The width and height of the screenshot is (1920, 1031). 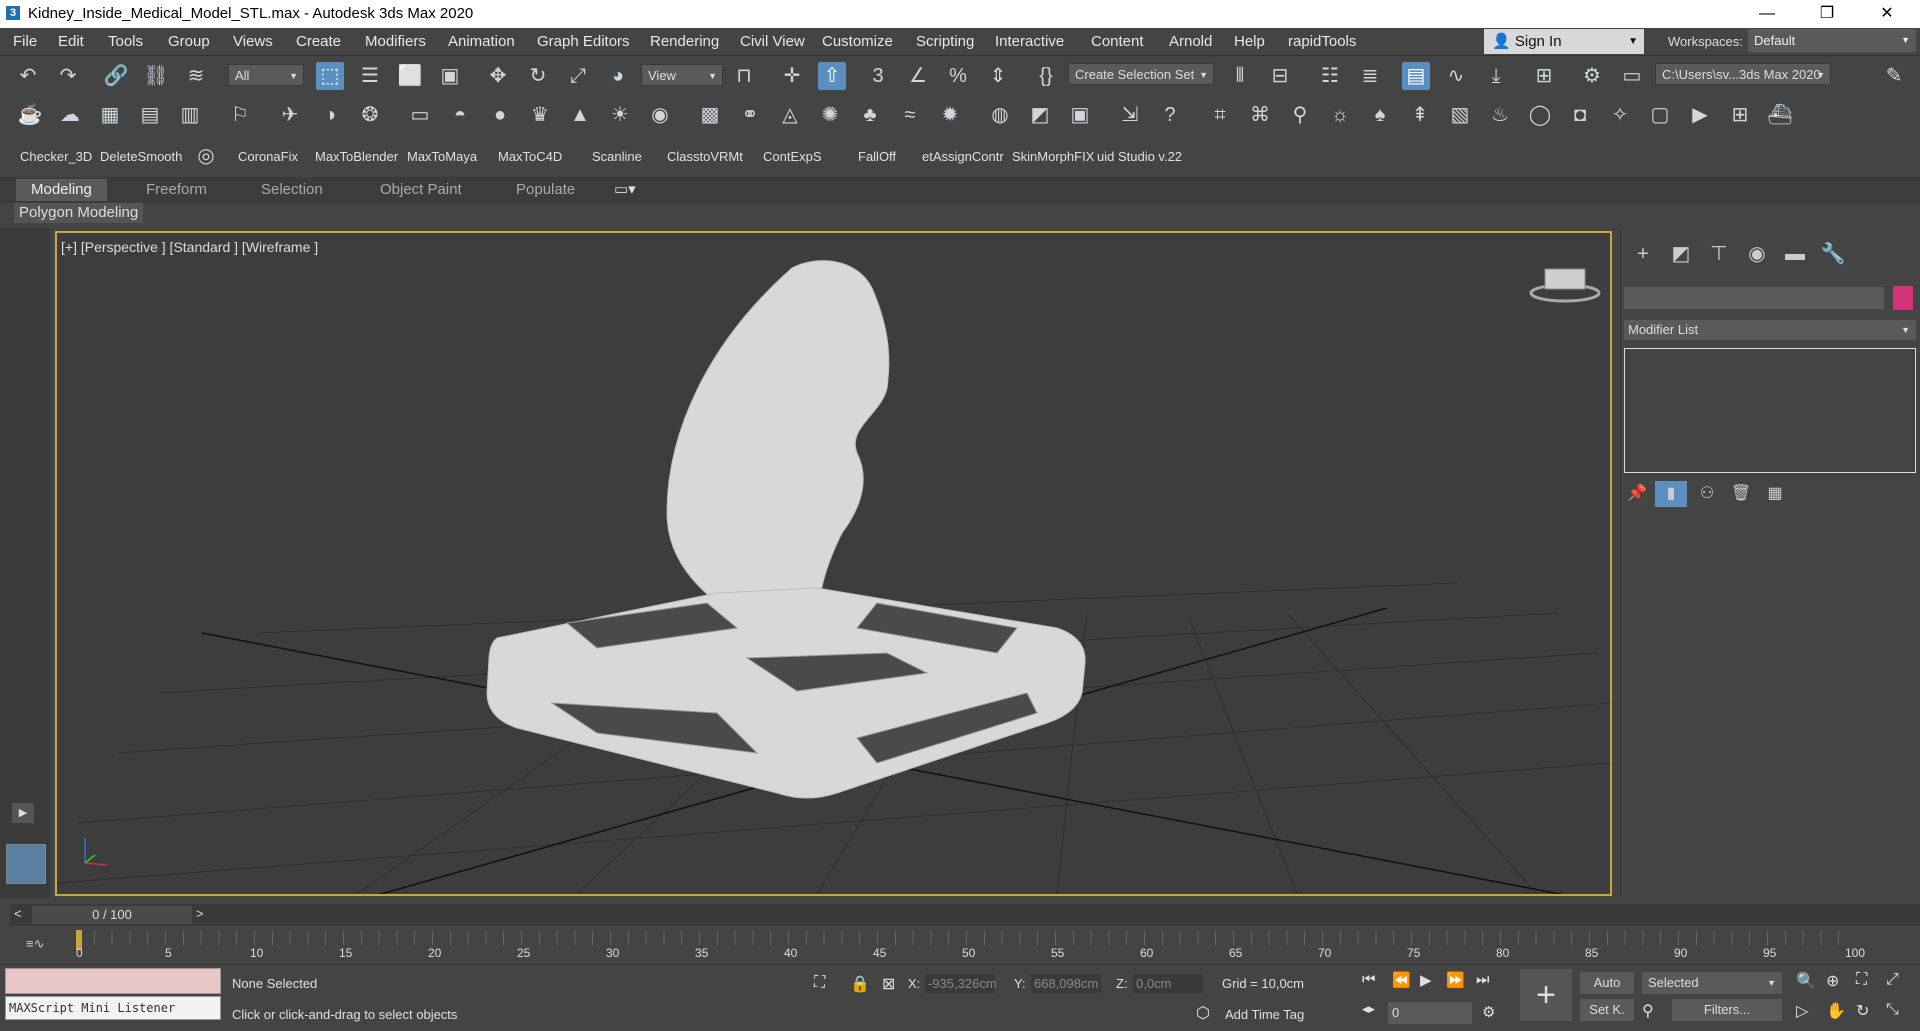 I want to click on move-icon: ✥, so click(x=498, y=76).